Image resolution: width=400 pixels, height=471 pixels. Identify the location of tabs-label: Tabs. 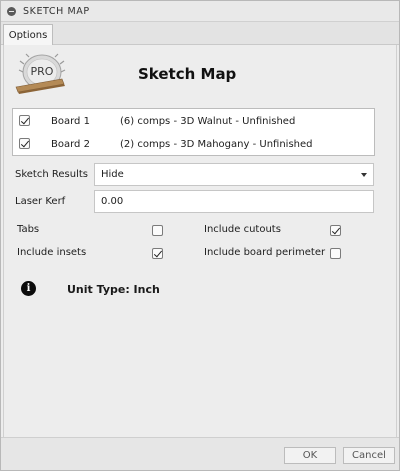
(28, 229).